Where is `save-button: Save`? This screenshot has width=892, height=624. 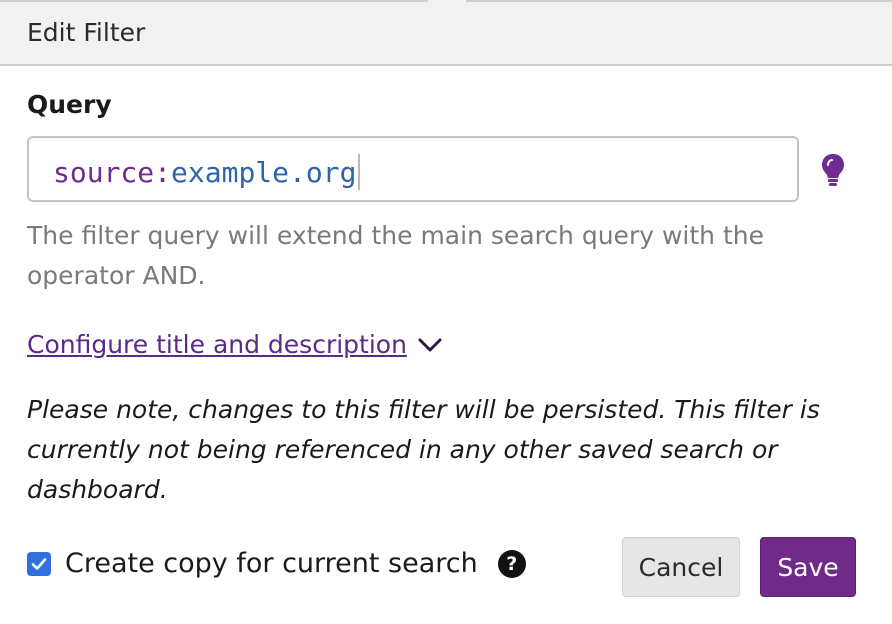 save-button: Save is located at coordinates (808, 567).